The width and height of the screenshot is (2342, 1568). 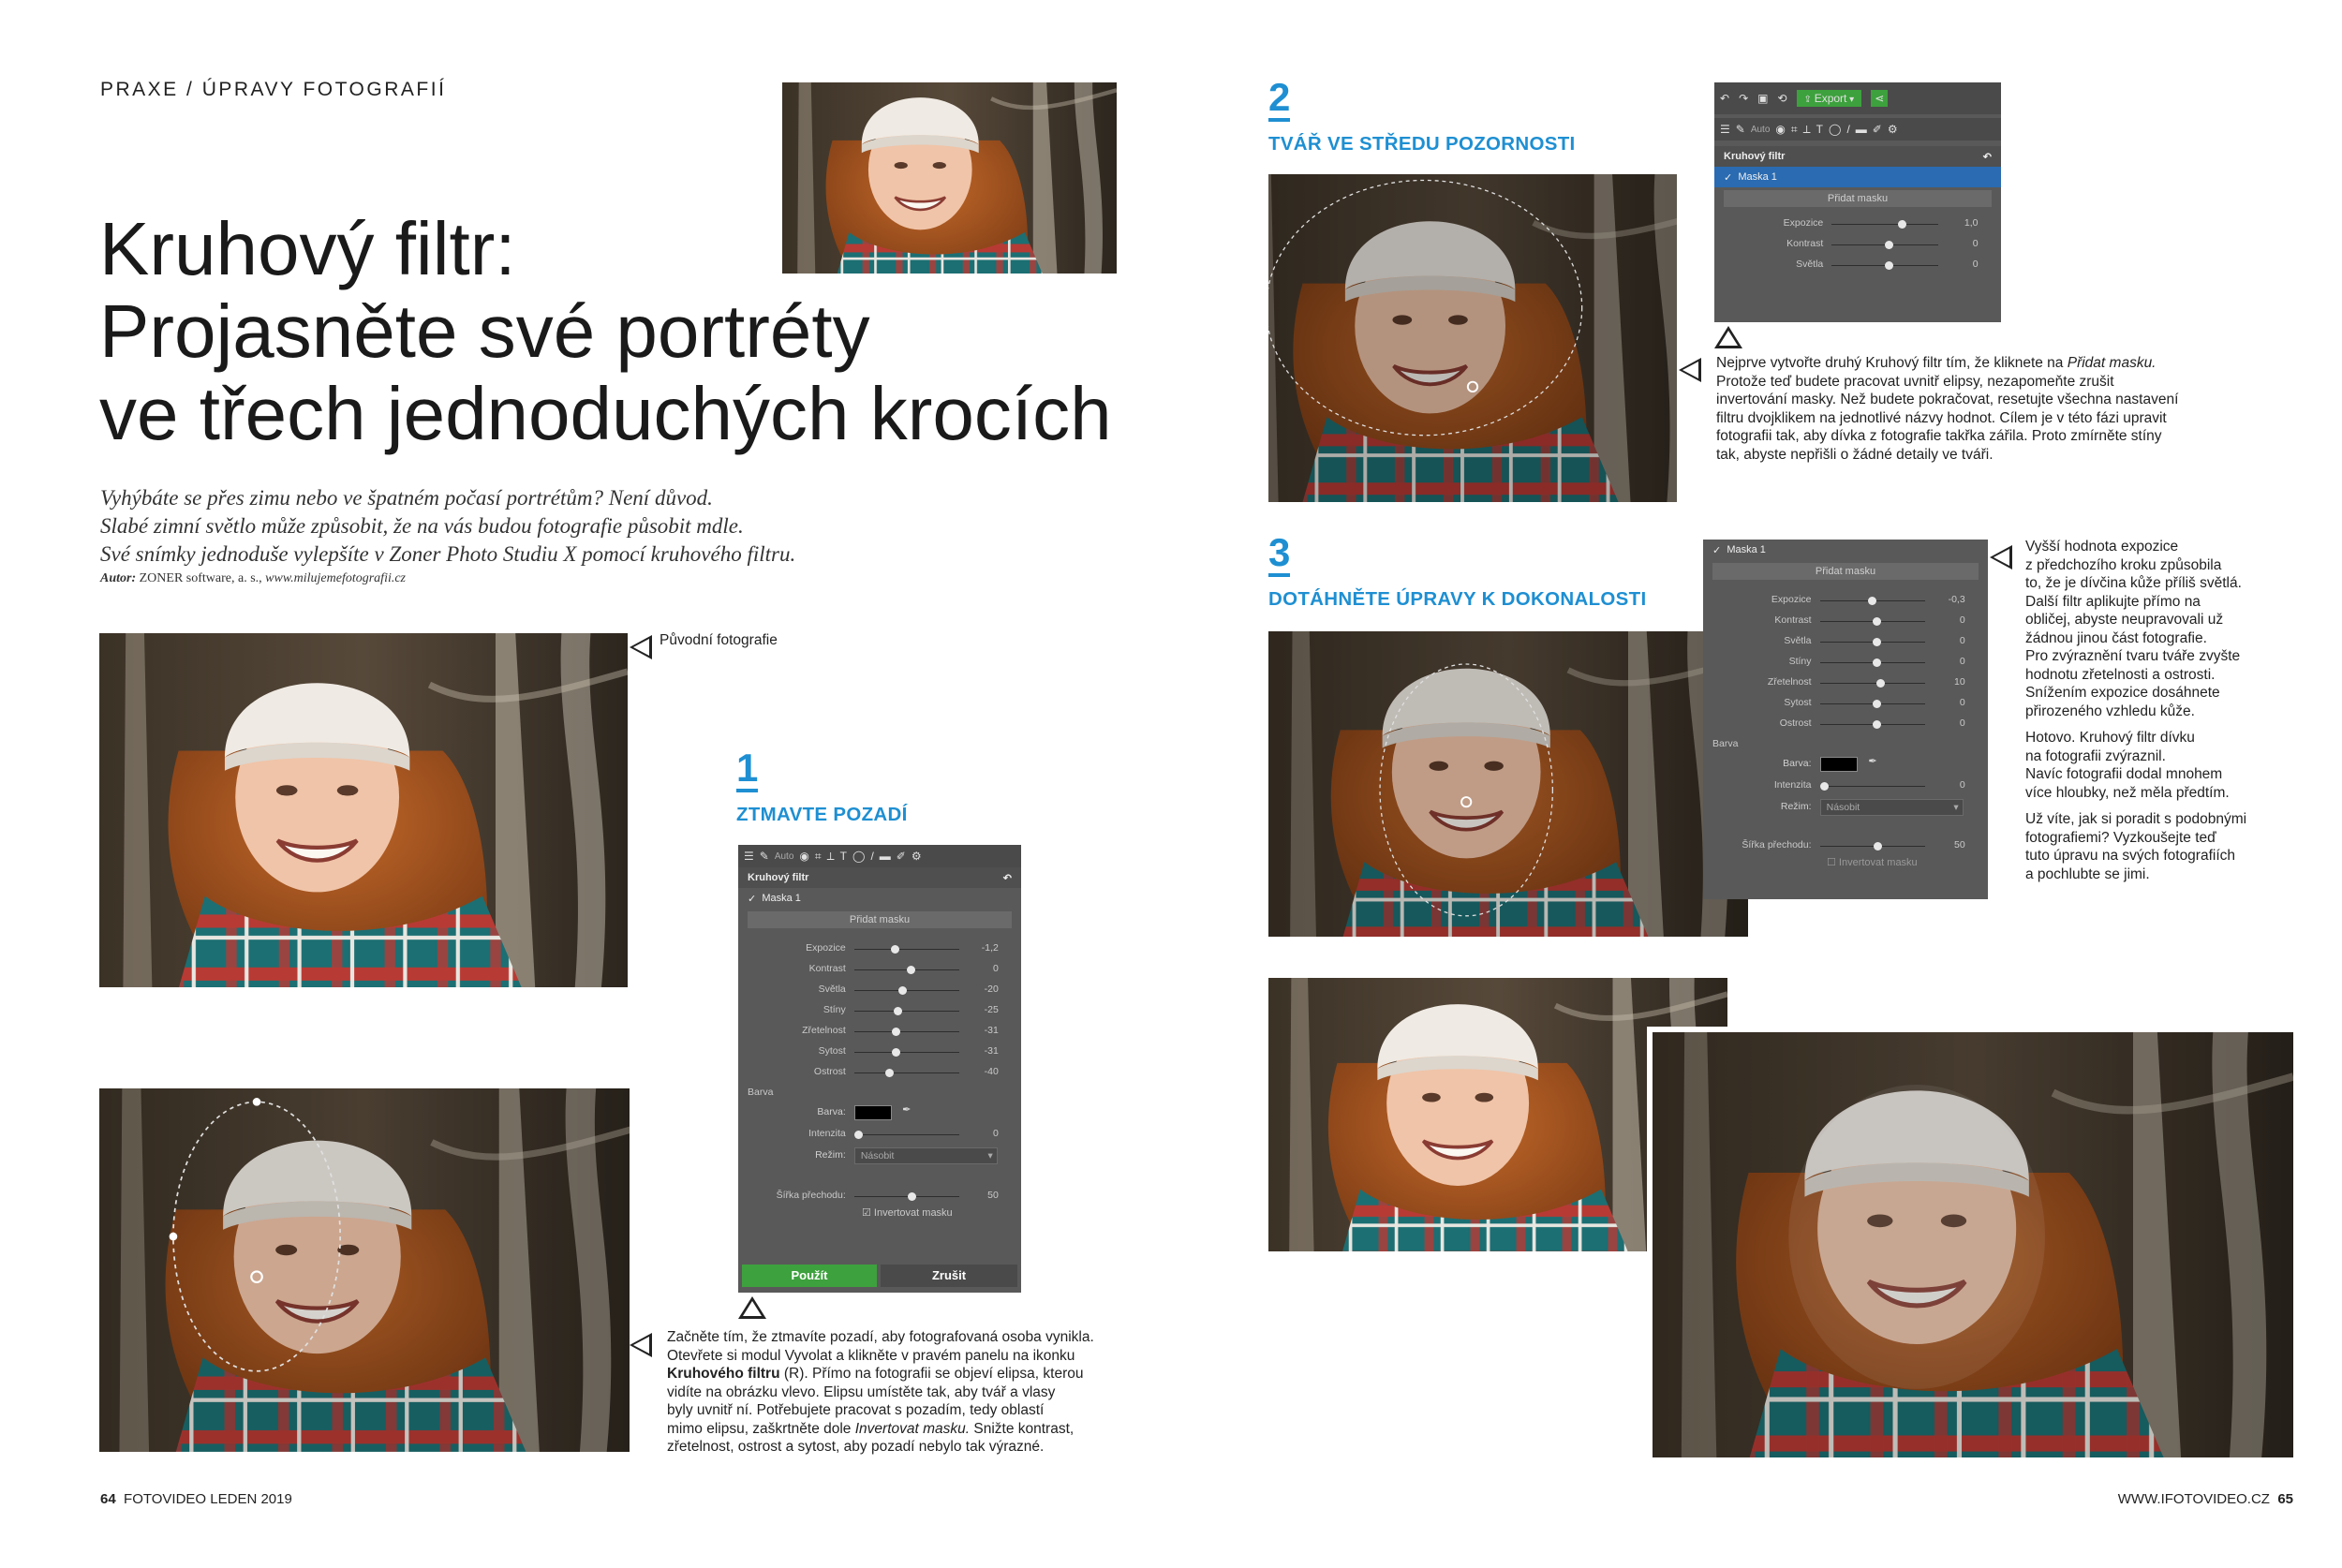 I want to click on invert-mask-checkbox: ☐ Invertovat masku, so click(x=1845, y=862).